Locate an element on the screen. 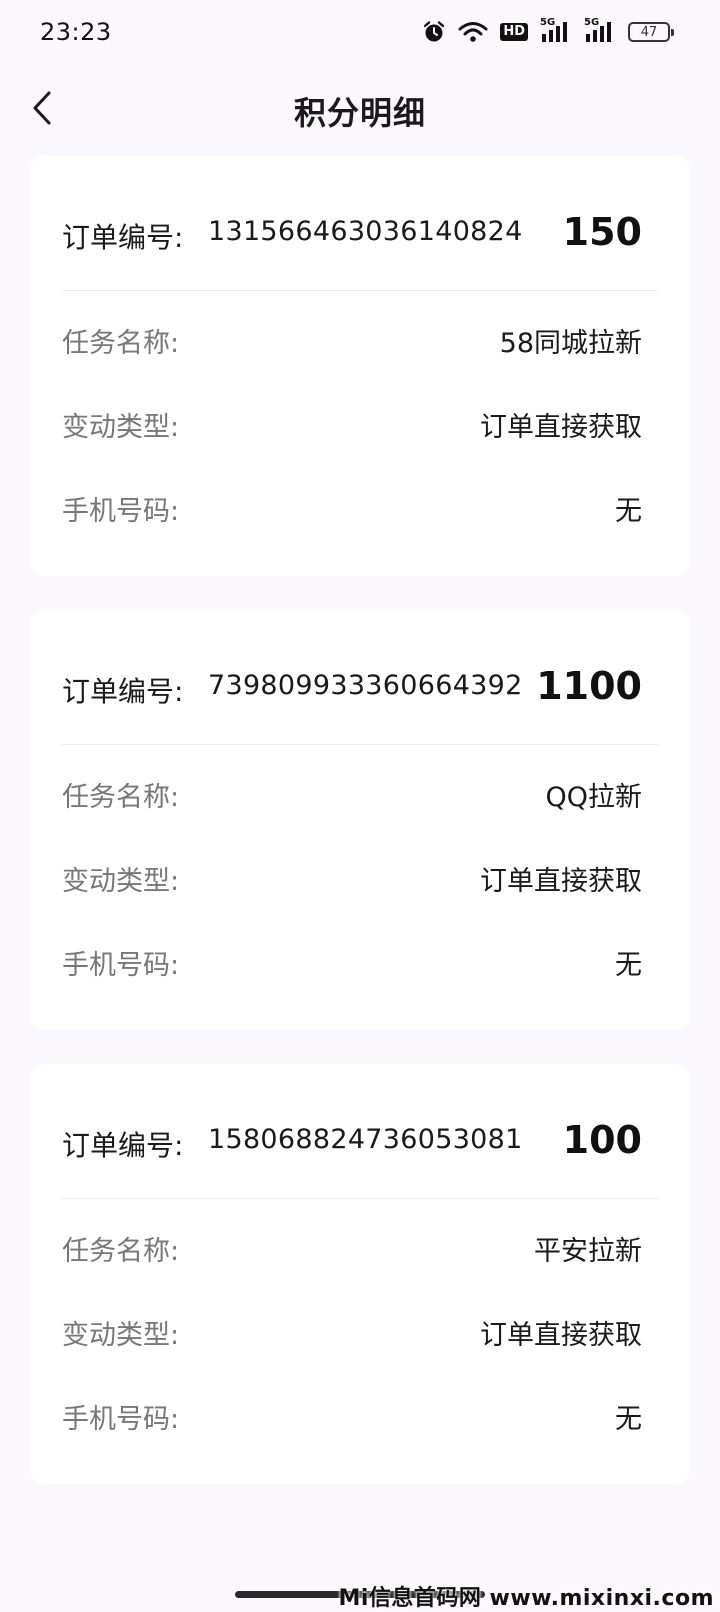 Image resolution: width=720 pixels, height=1612 pixels. points-value: 100 is located at coordinates (602, 1140).